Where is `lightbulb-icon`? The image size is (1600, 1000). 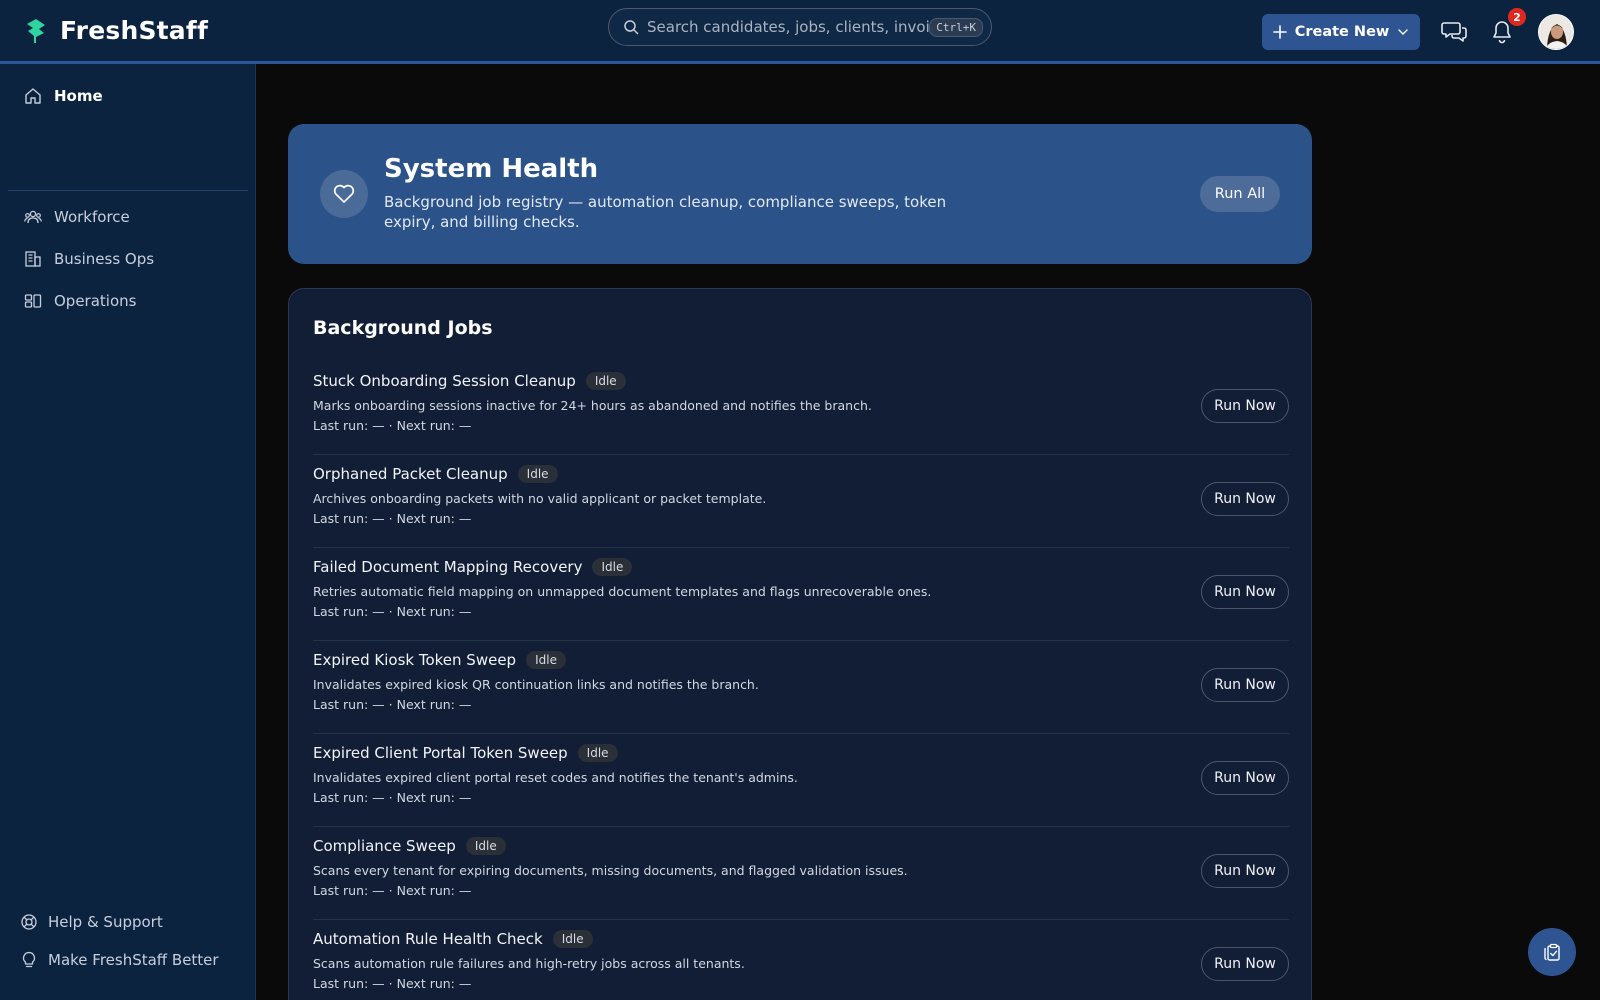
lightbulb-icon is located at coordinates (29, 959).